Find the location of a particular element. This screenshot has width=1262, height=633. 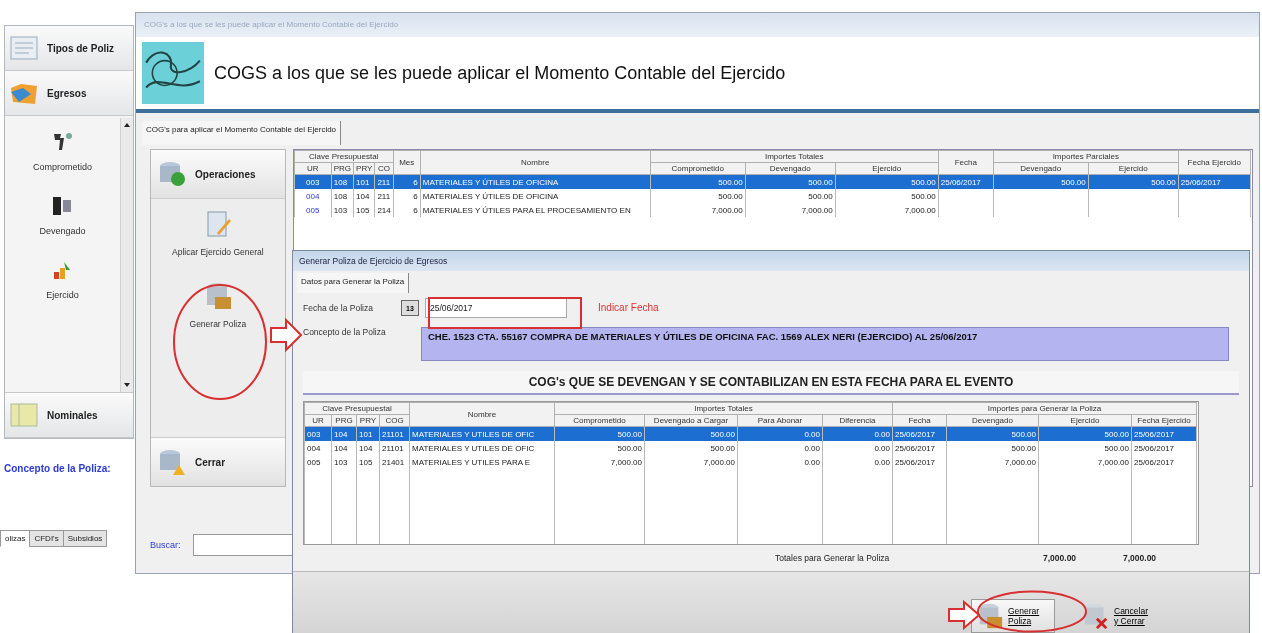

concept-field: CHE. 1523 CTA. 55167 COMPRA DE MATERIALES Y ÚTILES DE OFICINA FAC. 1569 ALEX NERI (EJERCIDO) AL 25/06/2017 is located at coordinates (825, 344).